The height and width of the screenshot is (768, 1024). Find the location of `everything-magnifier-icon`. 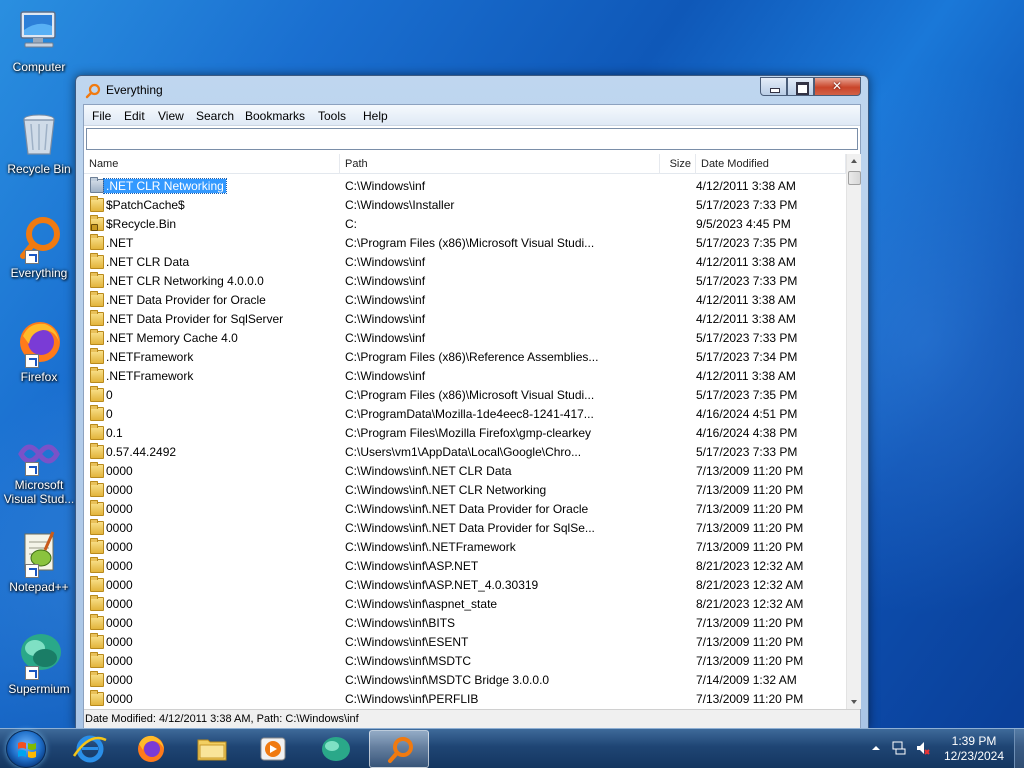

everything-magnifier-icon is located at coordinates (400, 750).